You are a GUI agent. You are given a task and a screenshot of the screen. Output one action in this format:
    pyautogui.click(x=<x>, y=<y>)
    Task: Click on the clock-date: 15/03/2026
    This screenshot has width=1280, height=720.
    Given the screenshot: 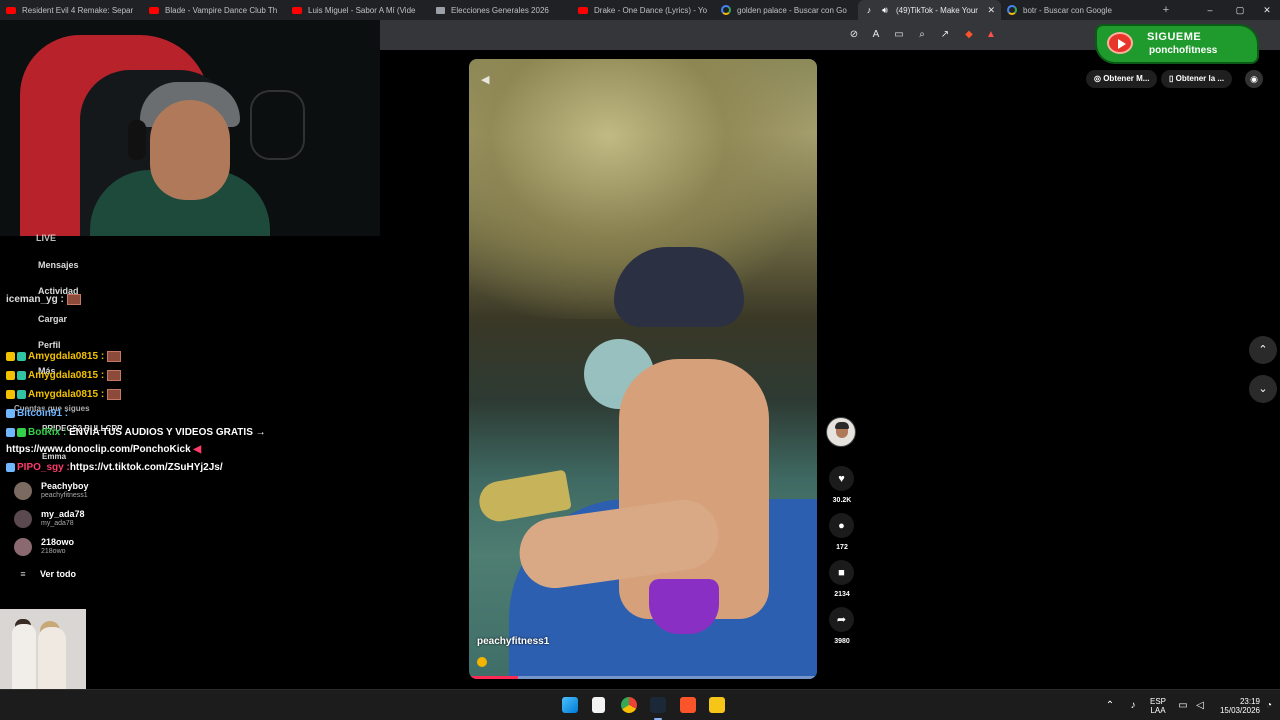 What is the action you would take?
    pyautogui.click(x=1239, y=710)
    